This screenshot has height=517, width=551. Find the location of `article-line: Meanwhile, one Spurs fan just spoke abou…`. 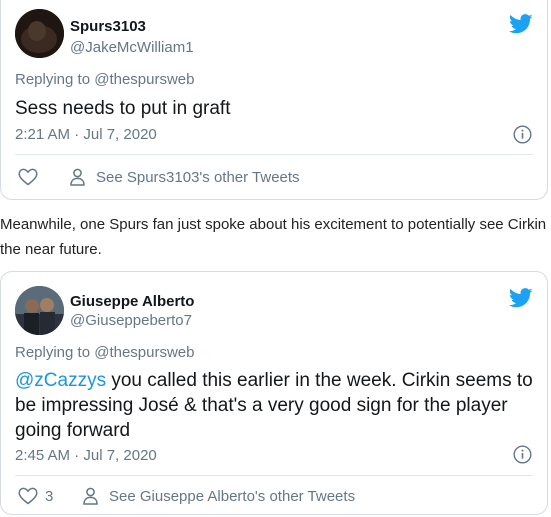

article-line: Meanwhile, one Spurs fan just spoke abou… is located at coordinates (275, 224).